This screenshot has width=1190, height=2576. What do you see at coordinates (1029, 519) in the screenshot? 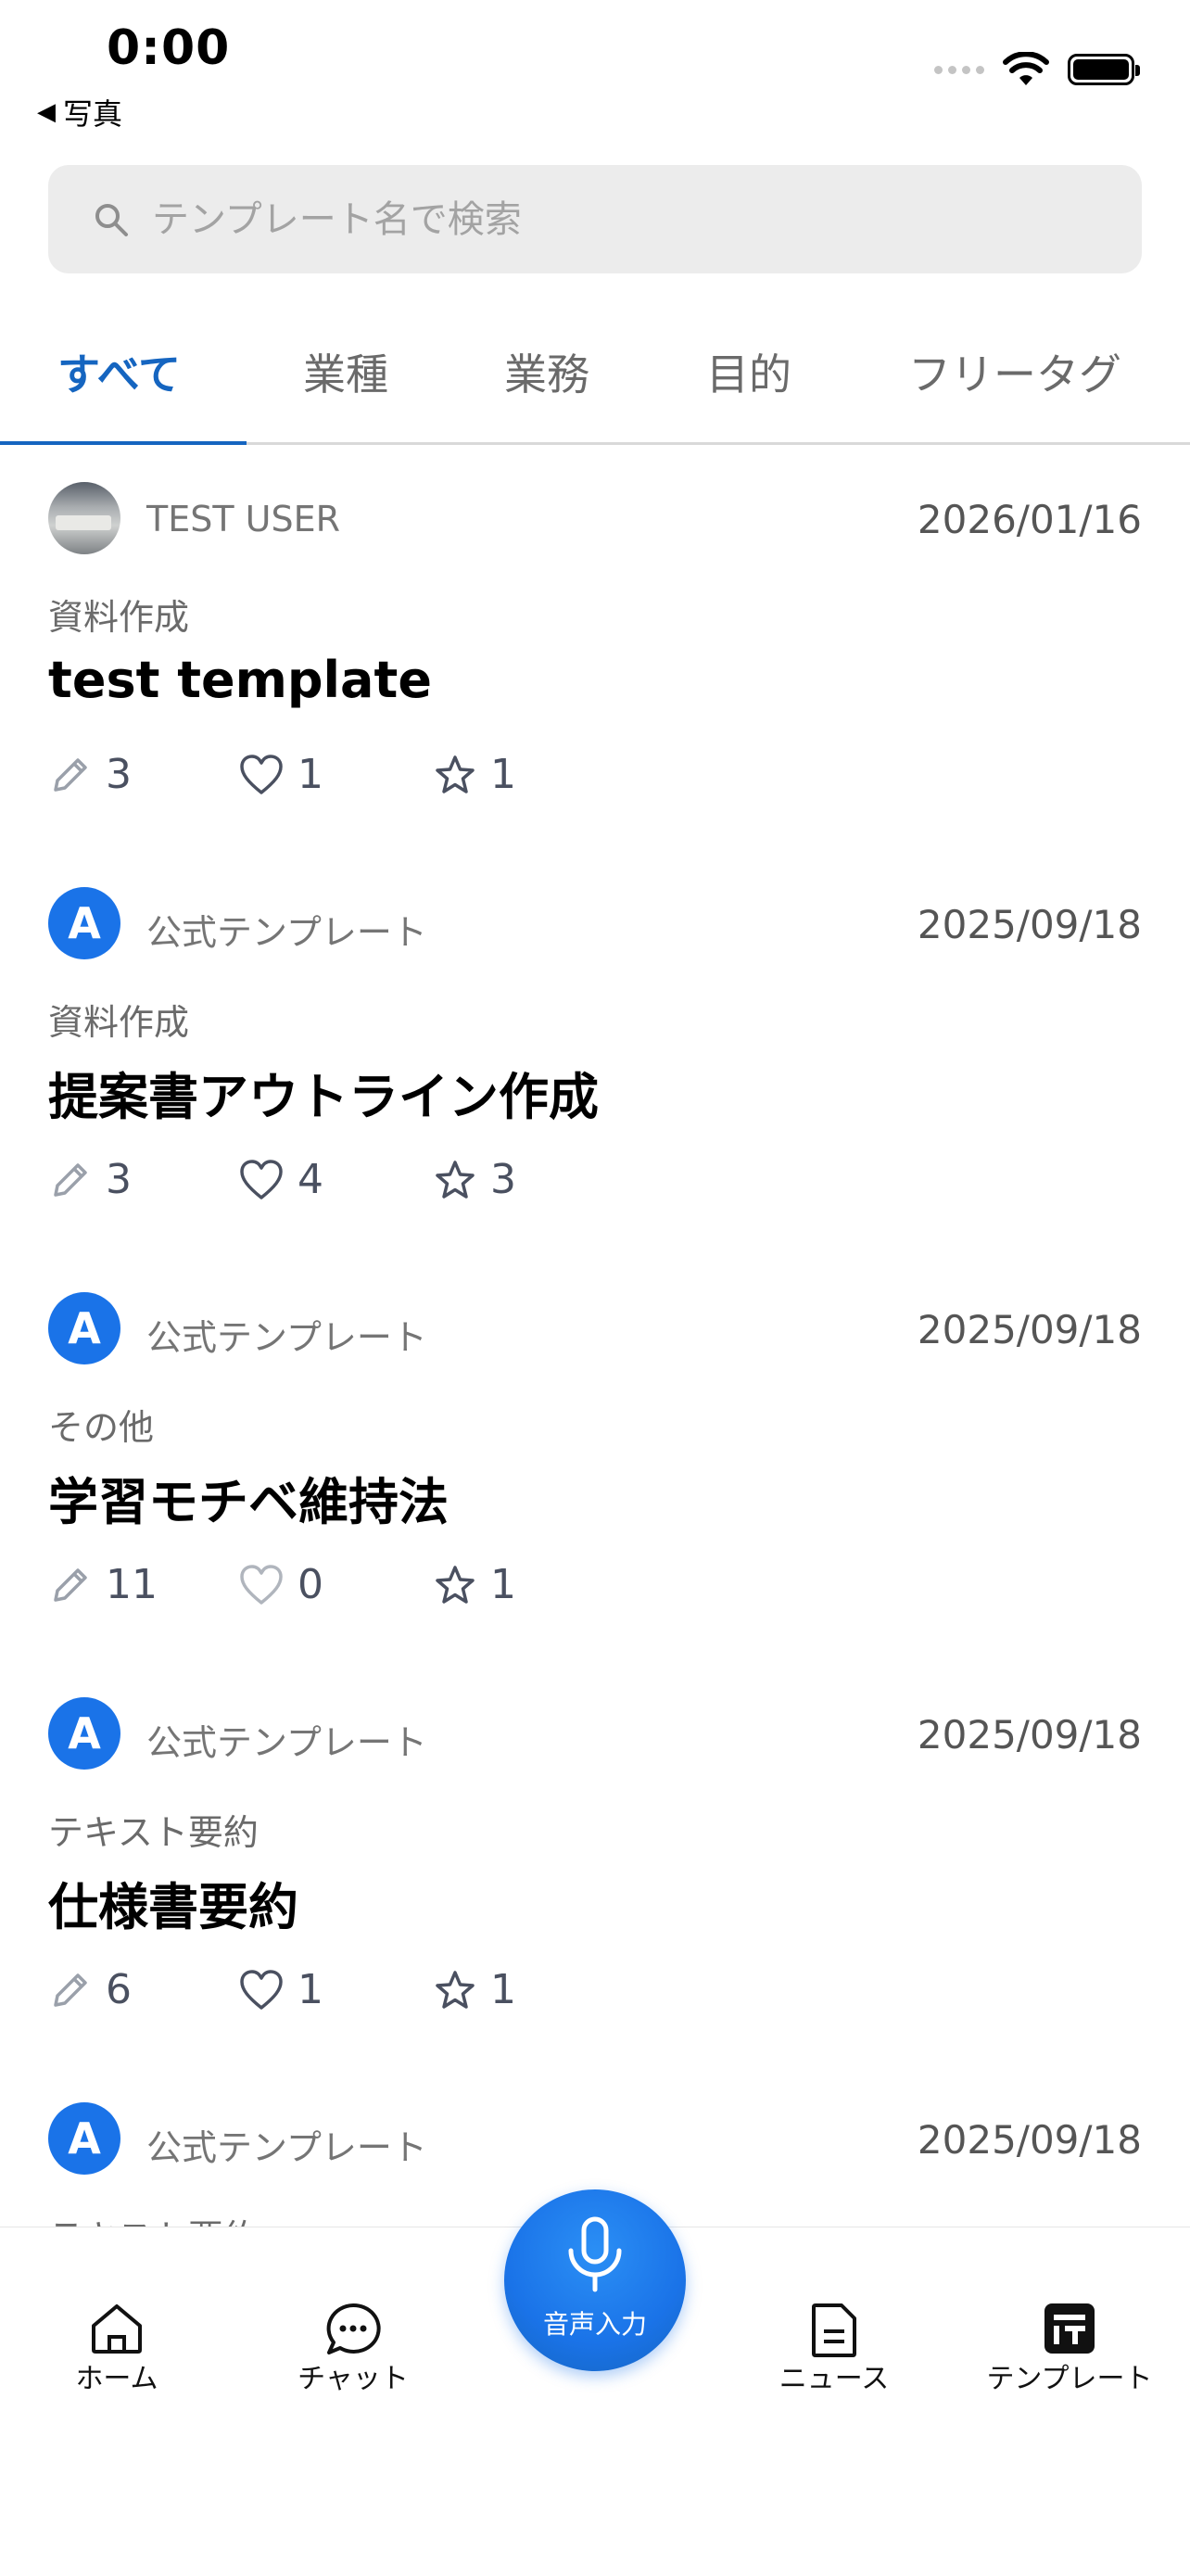
I see `template-date: 2026/01/16` at bounding box center [1029, 519].